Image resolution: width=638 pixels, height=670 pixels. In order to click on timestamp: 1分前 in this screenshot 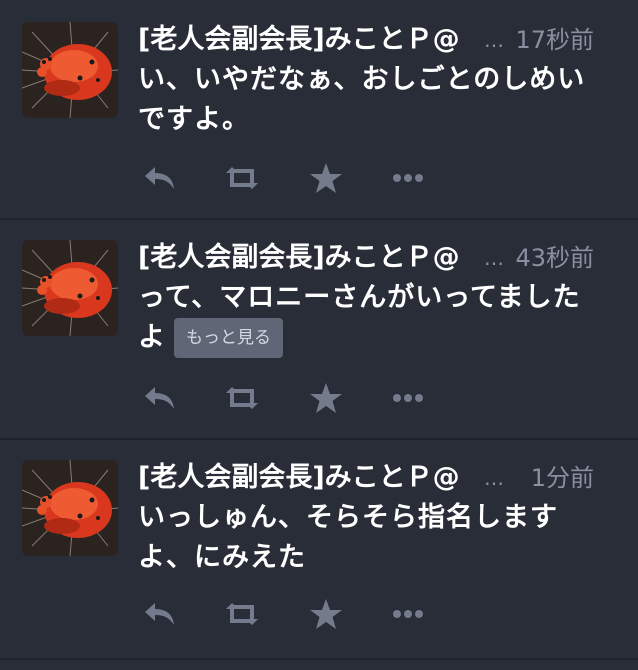, I will do `click(562, 478)`.